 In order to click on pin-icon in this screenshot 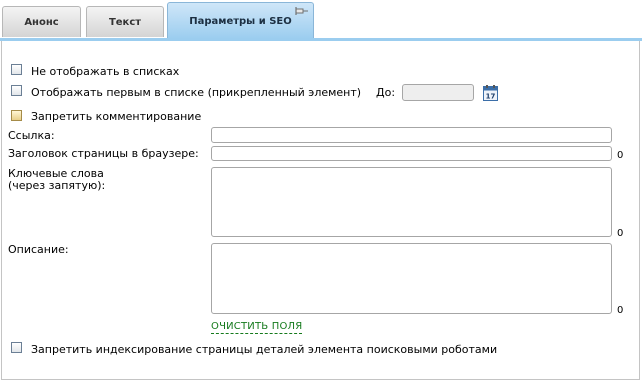, I will do `click(302, 11)`.